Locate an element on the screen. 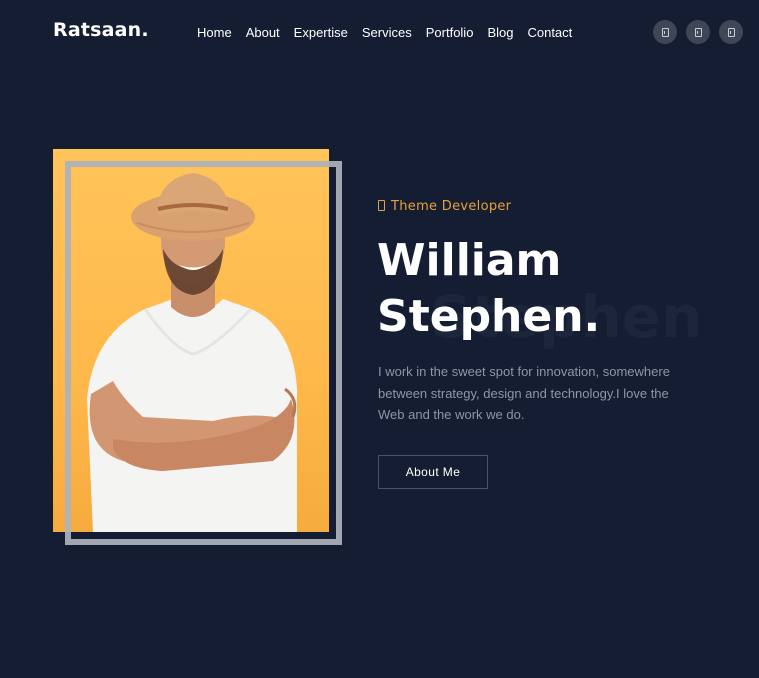 The height and width of the screenshot is (678, 759). role-line: Theme Developer is located at coordinates (444, 206).